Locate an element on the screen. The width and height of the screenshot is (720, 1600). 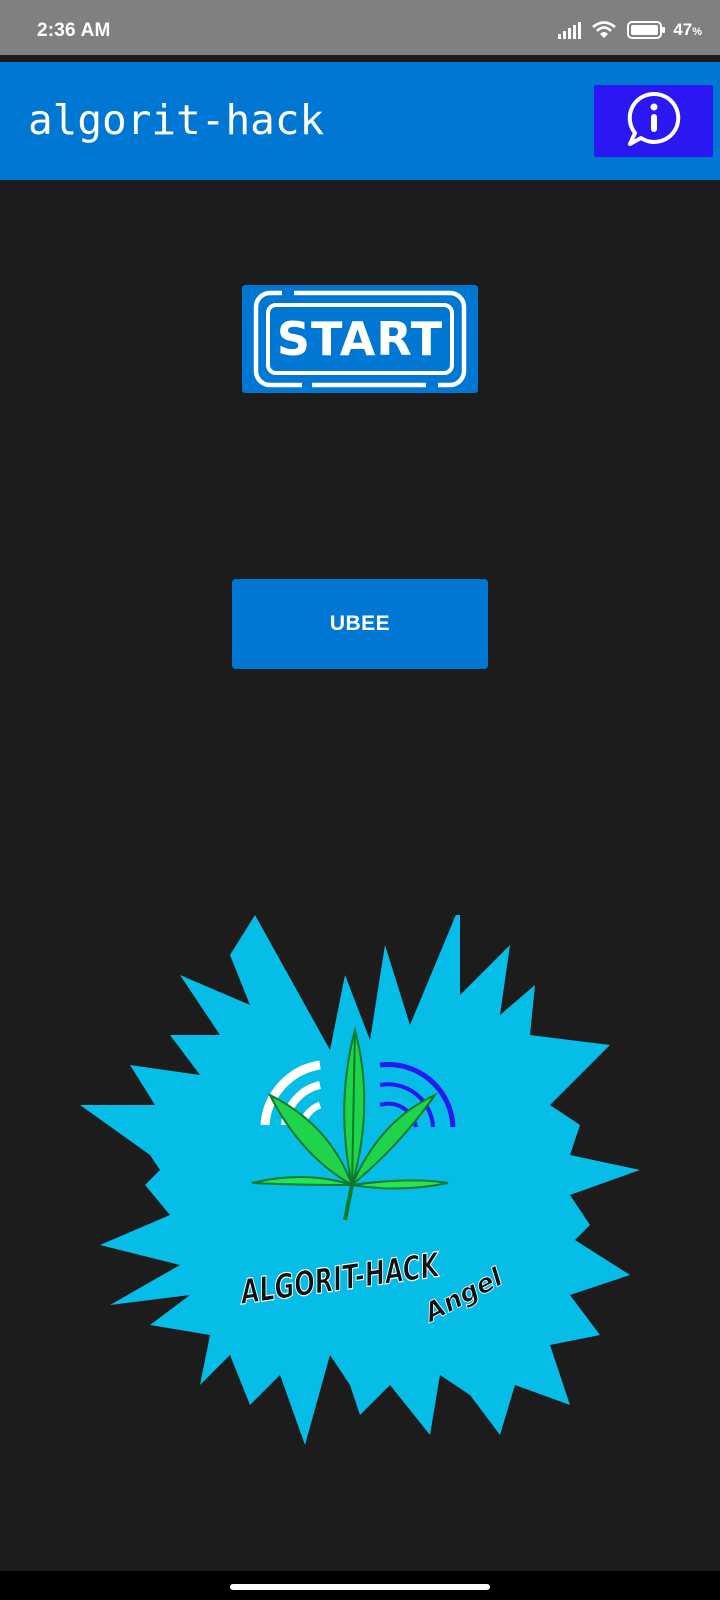
start-label: START is located at coordinates (360, 339).